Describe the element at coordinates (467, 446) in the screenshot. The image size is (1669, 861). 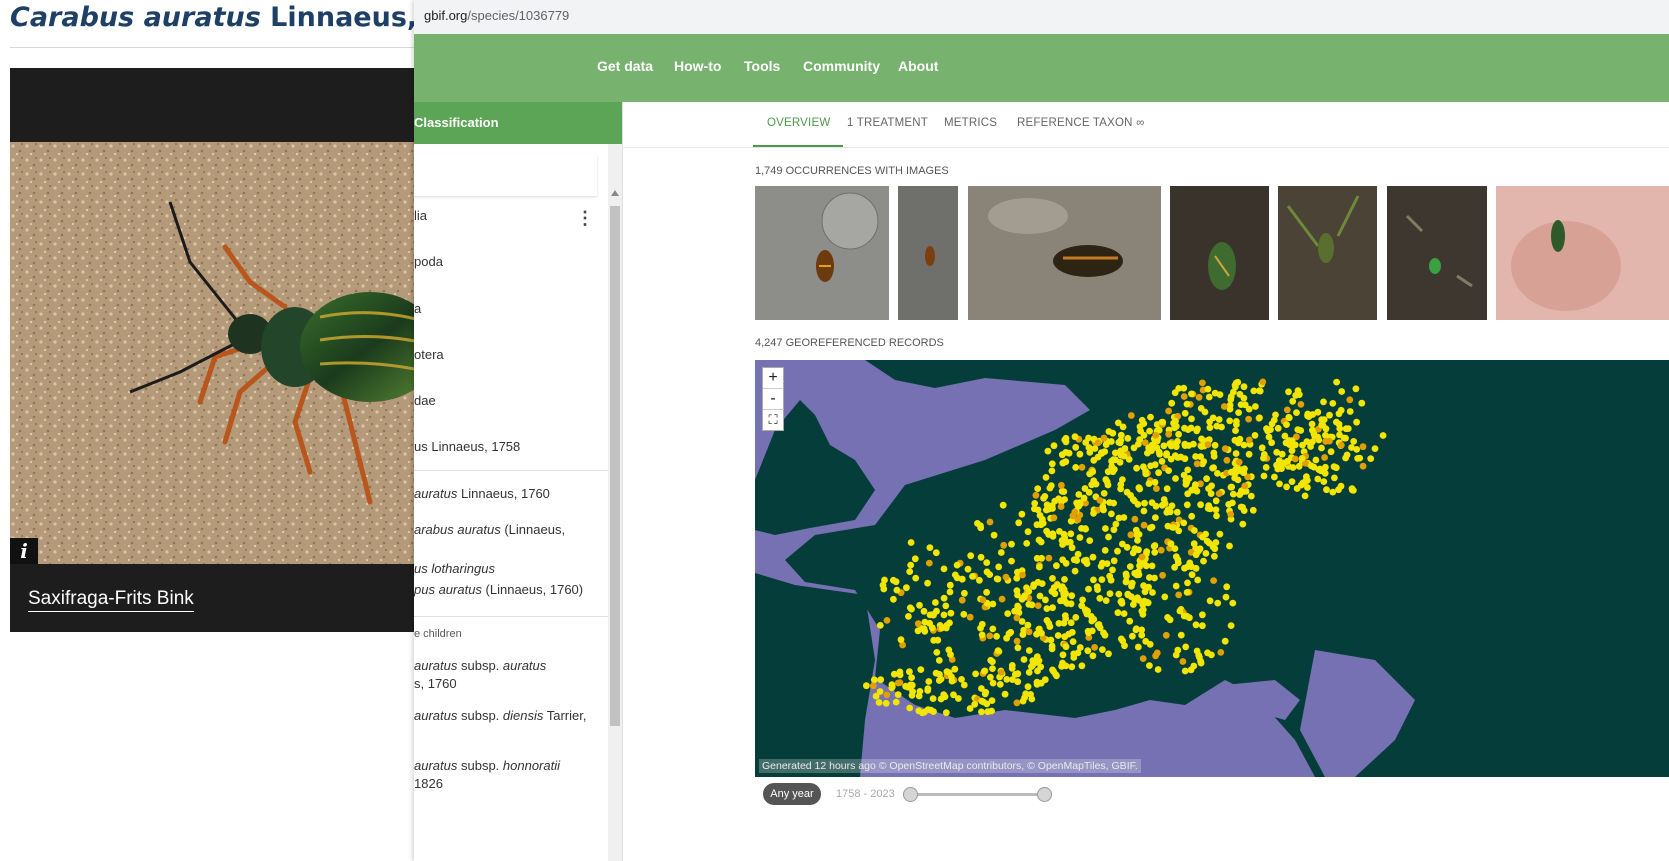
I see `rank-genus: us Linnaeus, 1758` at that location.